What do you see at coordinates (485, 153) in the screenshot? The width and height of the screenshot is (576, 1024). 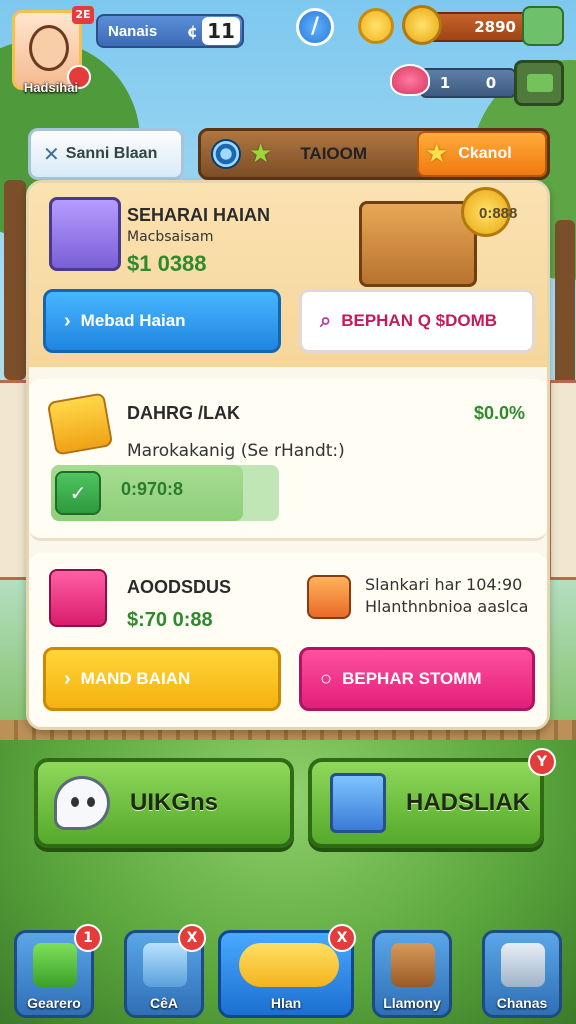 I see `tab-active-label: Ckanol` at bounding box center [485, 153].